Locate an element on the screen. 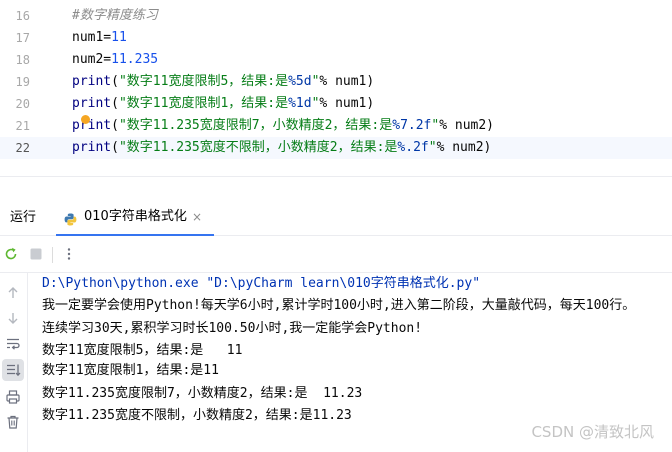 The height and width of the screenshot is (452, 672). code-token: num2= is located at coordinates (92, 59).